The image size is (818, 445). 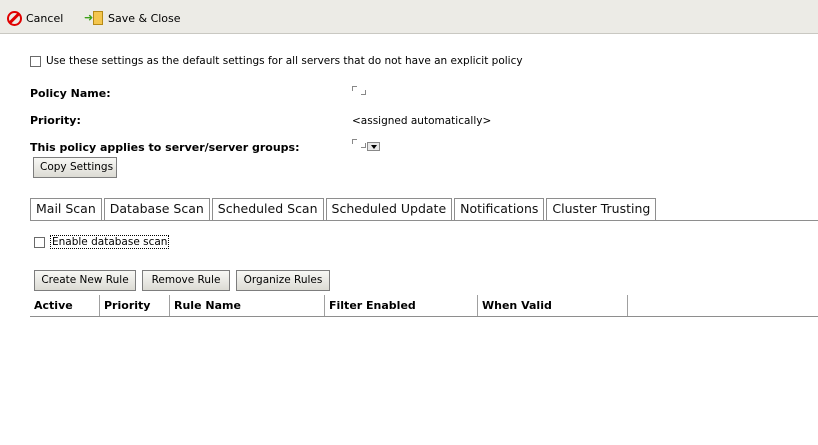 I want to click on tab-scheduled-update: Scheduled Update, so click(x=389, y=209).